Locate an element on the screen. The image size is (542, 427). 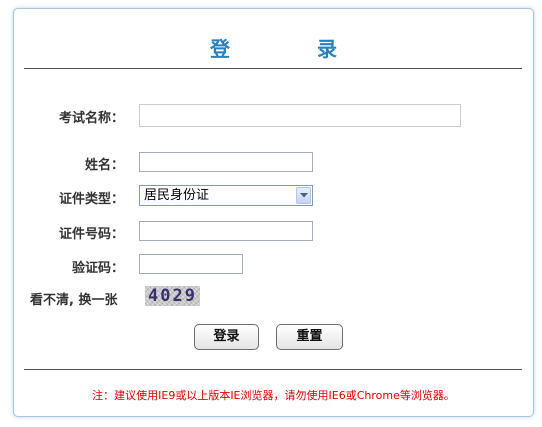
id-number-field is located at coordinates (226, 231).